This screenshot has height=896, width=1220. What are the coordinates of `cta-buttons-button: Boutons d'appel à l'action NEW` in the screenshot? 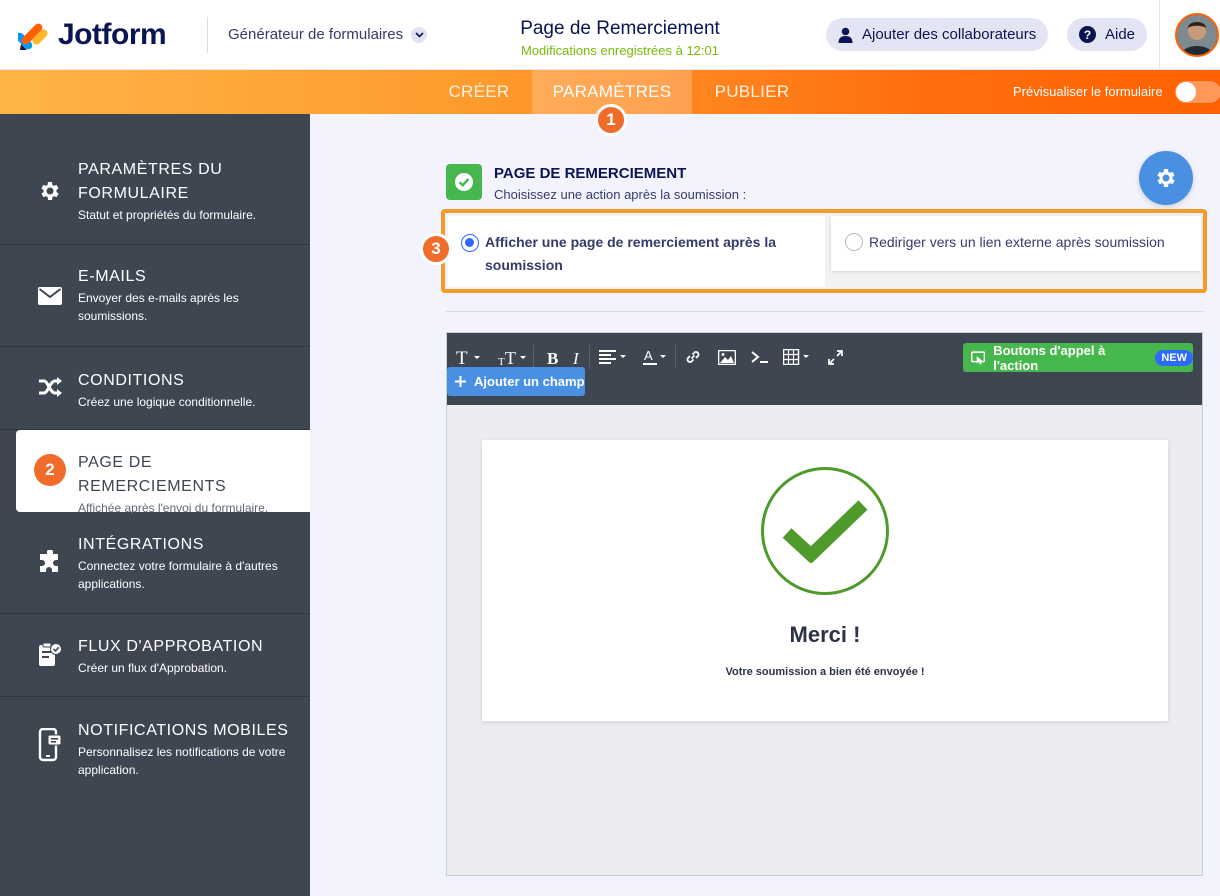 It's located at (1078, 357).